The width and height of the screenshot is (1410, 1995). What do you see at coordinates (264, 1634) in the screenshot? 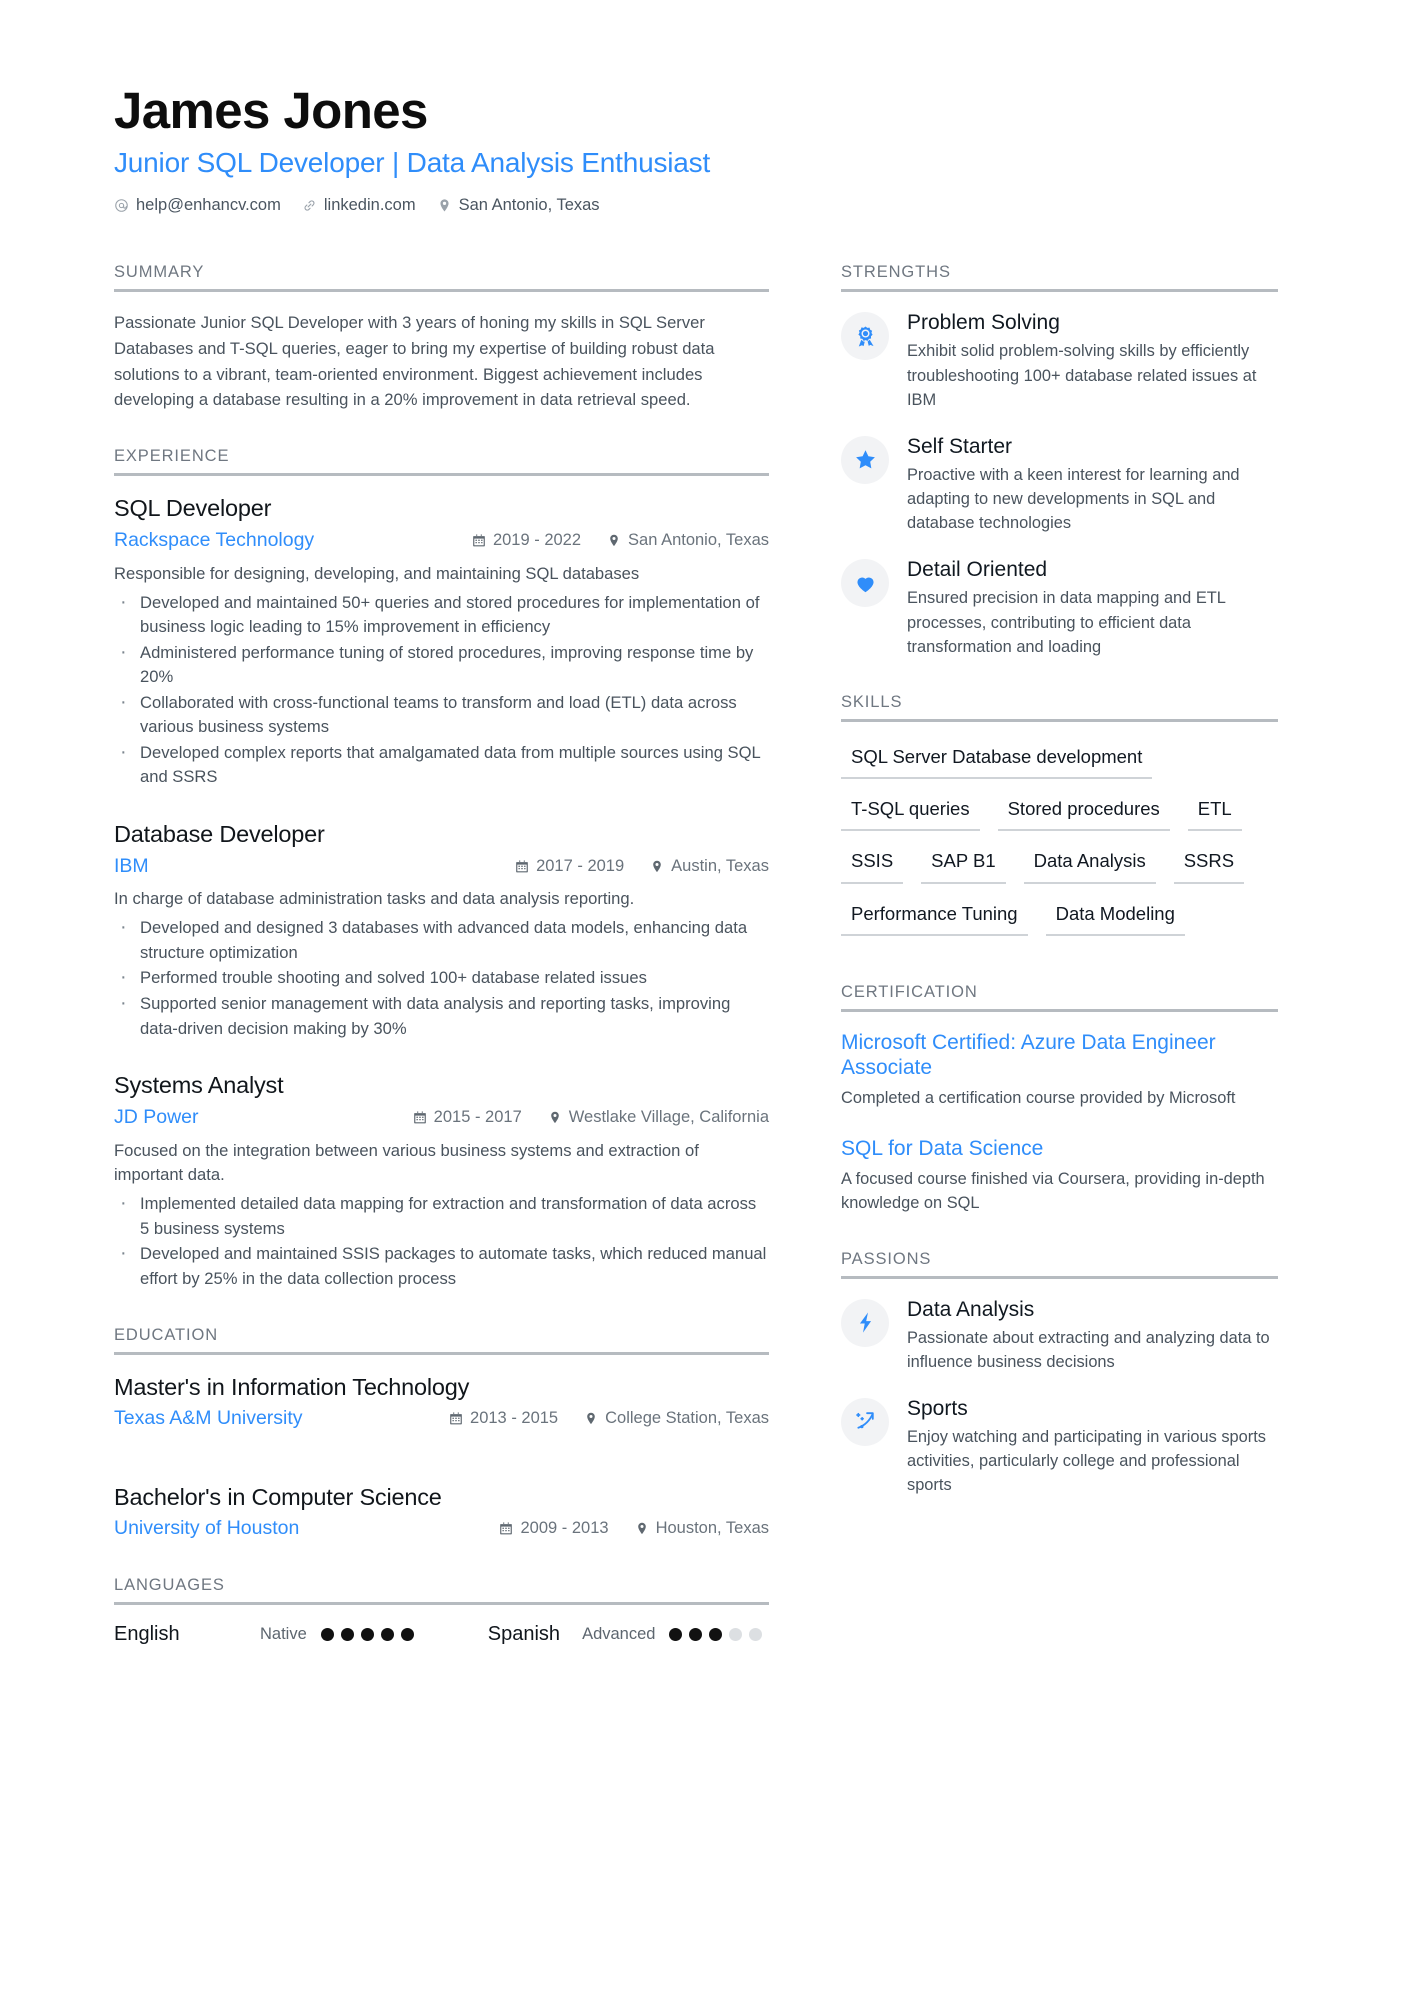
I see `language-item: English Native` at bounding box center [264, 1634].